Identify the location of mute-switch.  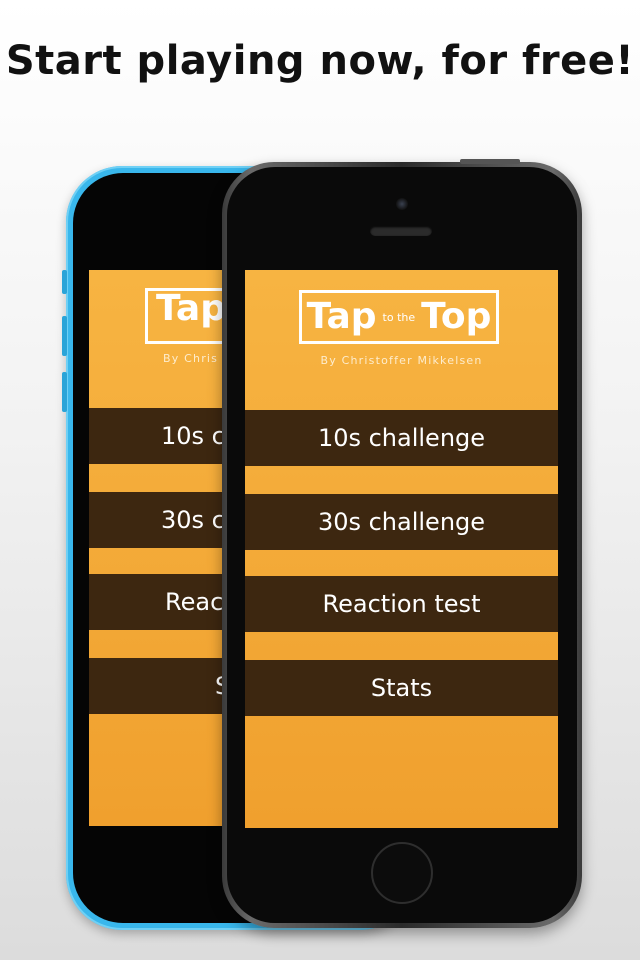
(64, 282).